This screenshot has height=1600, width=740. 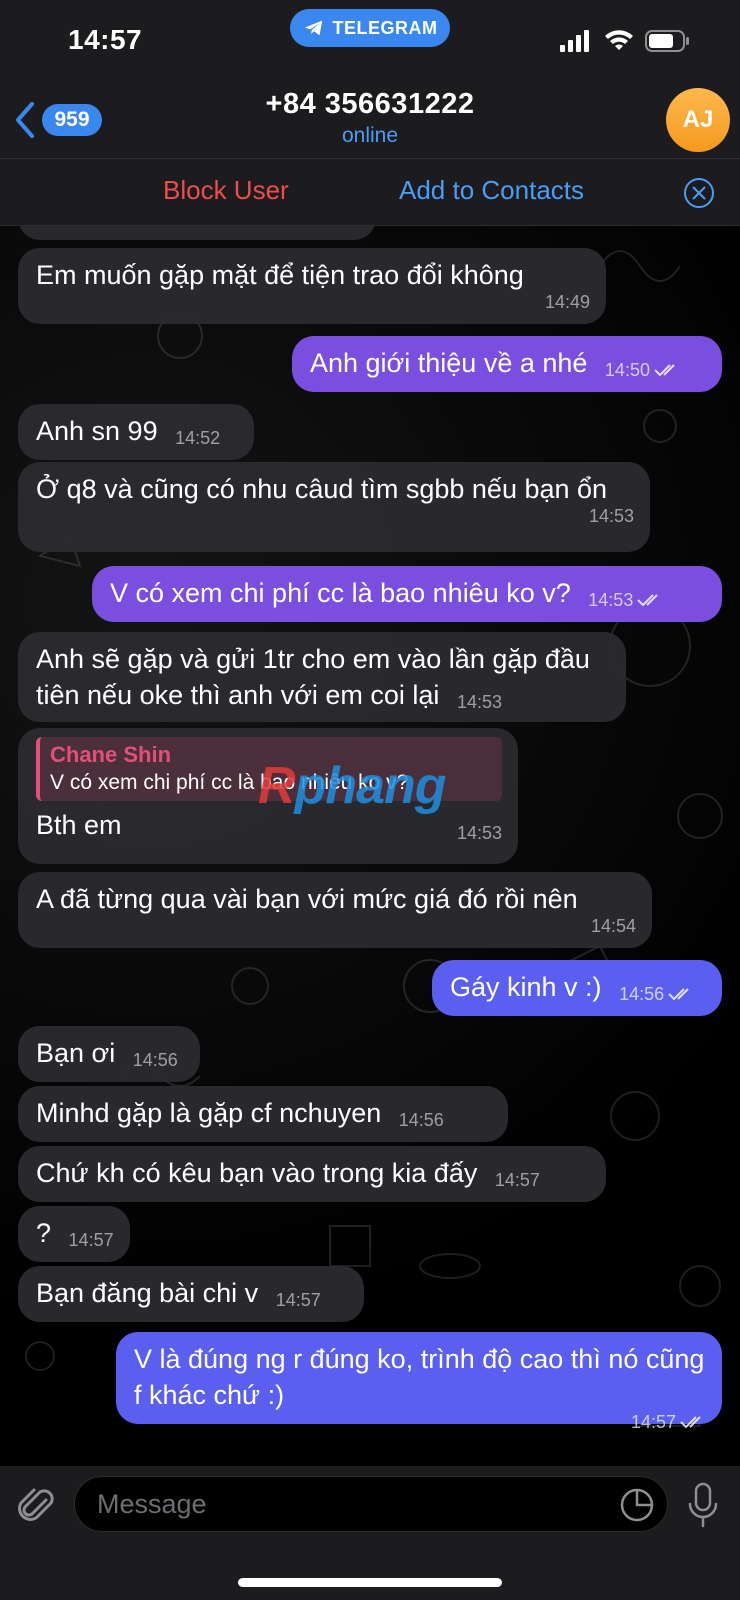 I want to click on message-incoming: Anh sn 99 14:52, so click(x=136, y=432).